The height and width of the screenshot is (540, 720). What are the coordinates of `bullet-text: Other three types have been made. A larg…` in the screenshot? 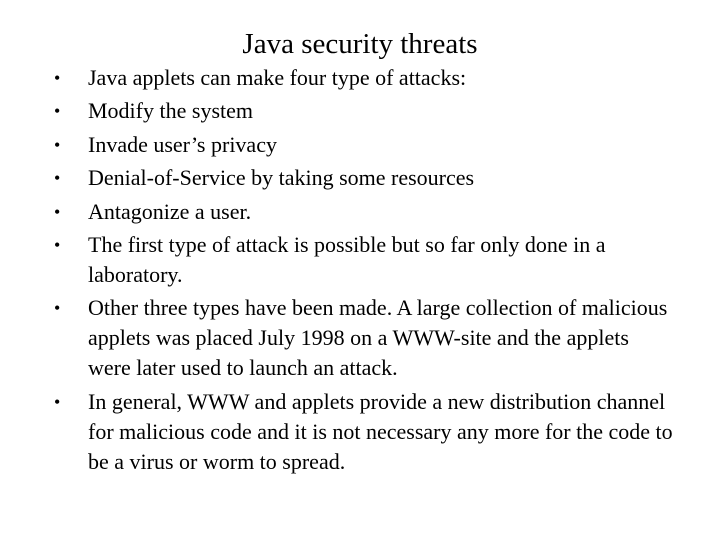 It's located at (378, 338).